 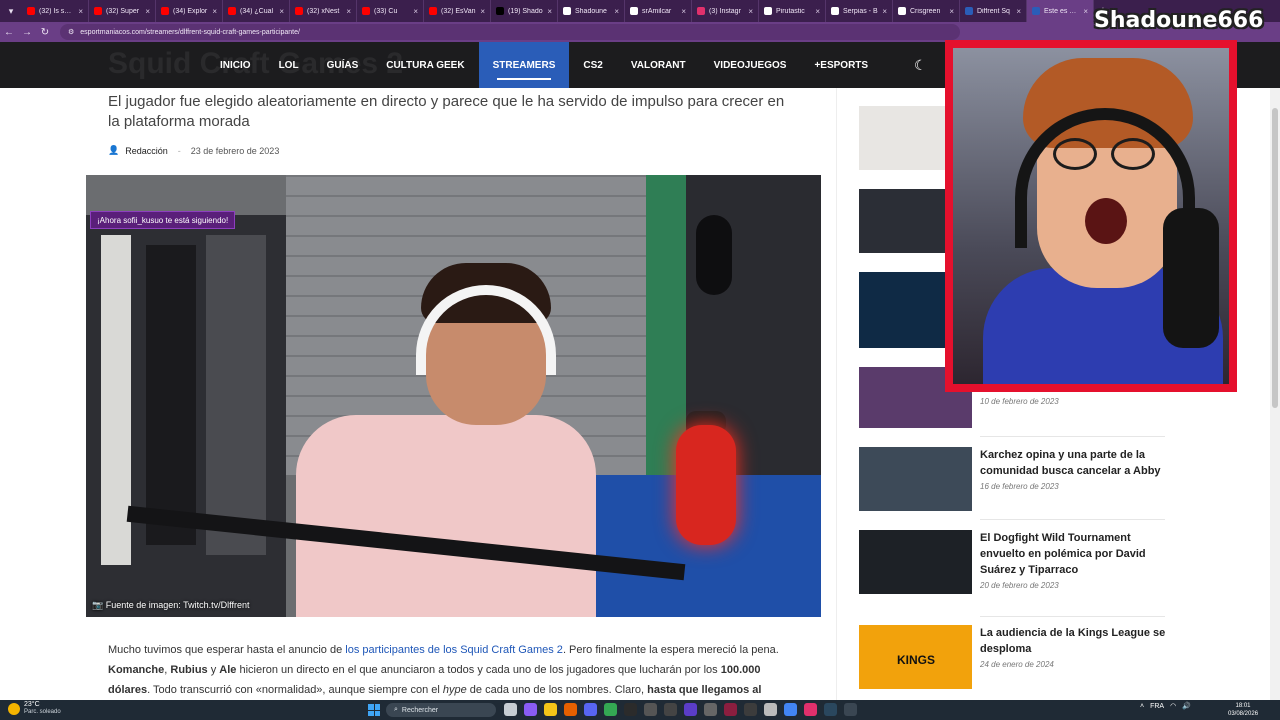 What do you see at coordinates (390, 11) in the screenshot?
I see `browser-tab: (33) Cu ×` at bounding box center [390, 11].